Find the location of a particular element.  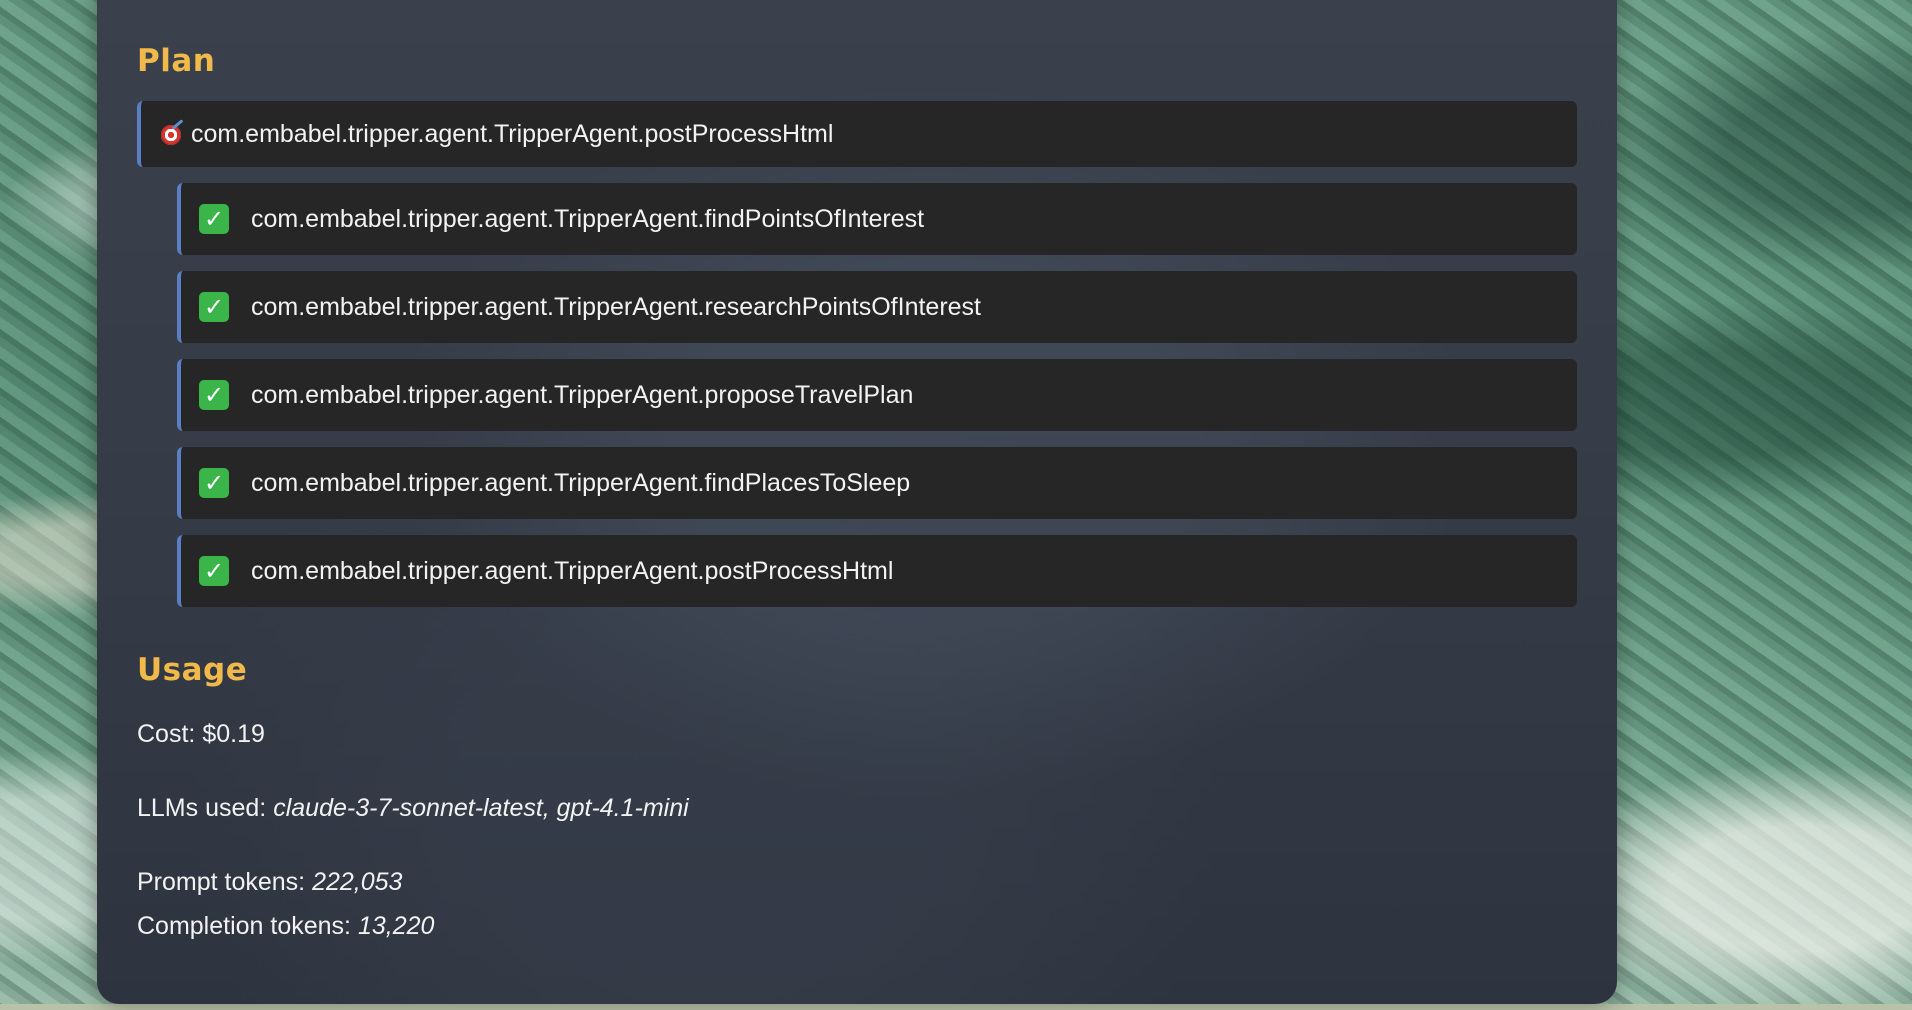

prompt-tokens-value: 222,053 is located at coordinates (357, 882).